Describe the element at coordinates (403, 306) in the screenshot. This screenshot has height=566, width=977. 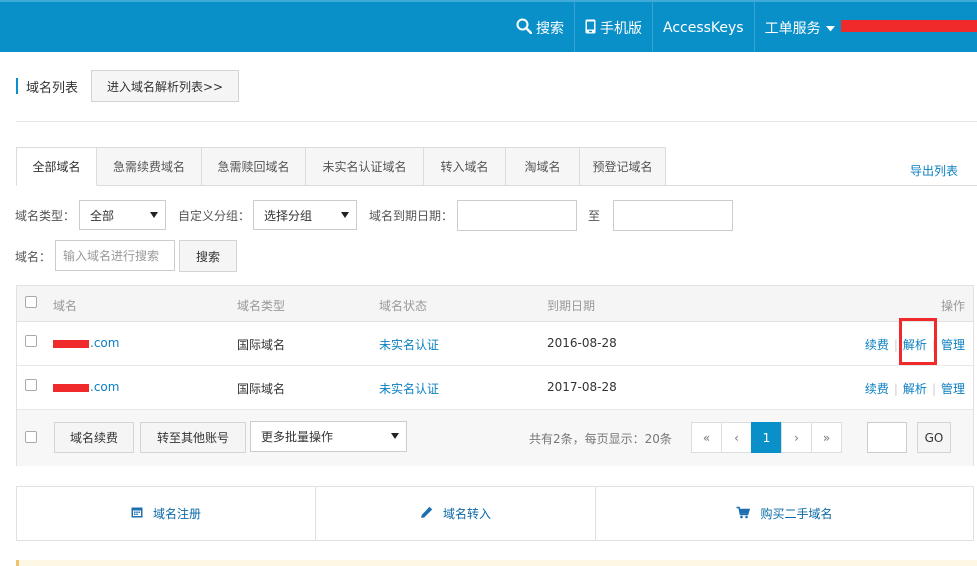
I see `header-status: 域名状态` at that location.